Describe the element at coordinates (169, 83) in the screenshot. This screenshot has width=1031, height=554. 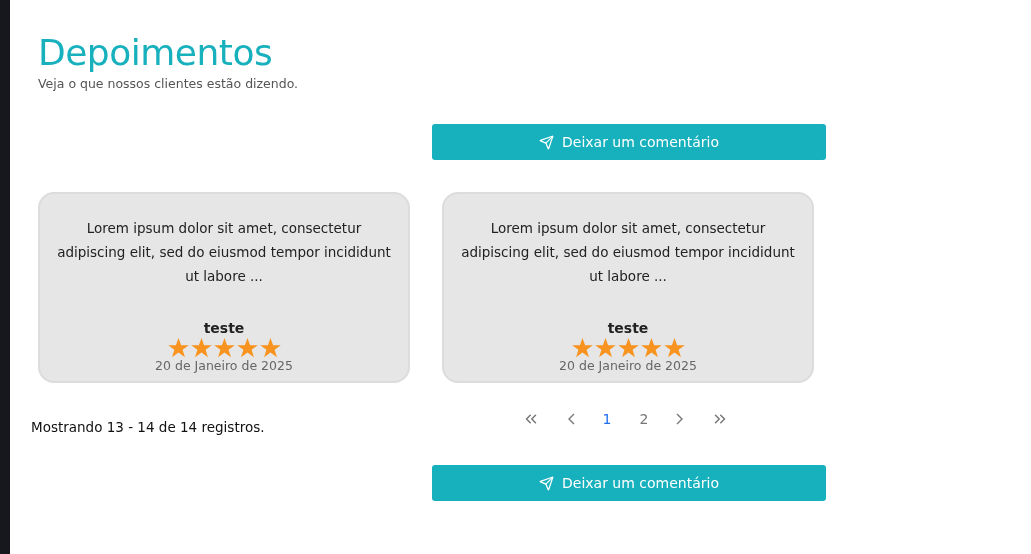
I see `page-subtitle: Veja o que nossos clientes estão dizendo.` at that location.